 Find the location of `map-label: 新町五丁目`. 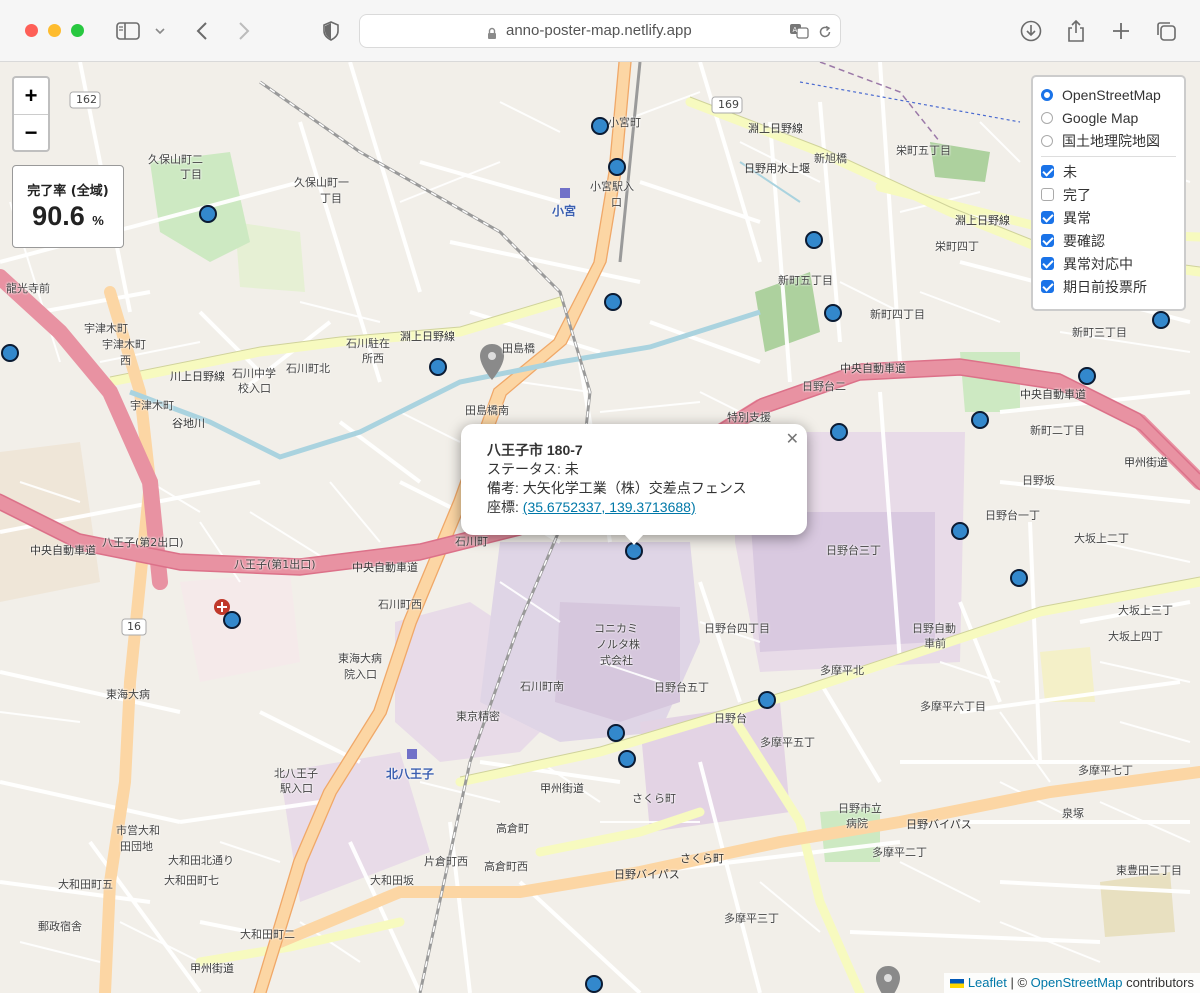

map-label: 新町五丁目 is located at coordinates (805, 280).